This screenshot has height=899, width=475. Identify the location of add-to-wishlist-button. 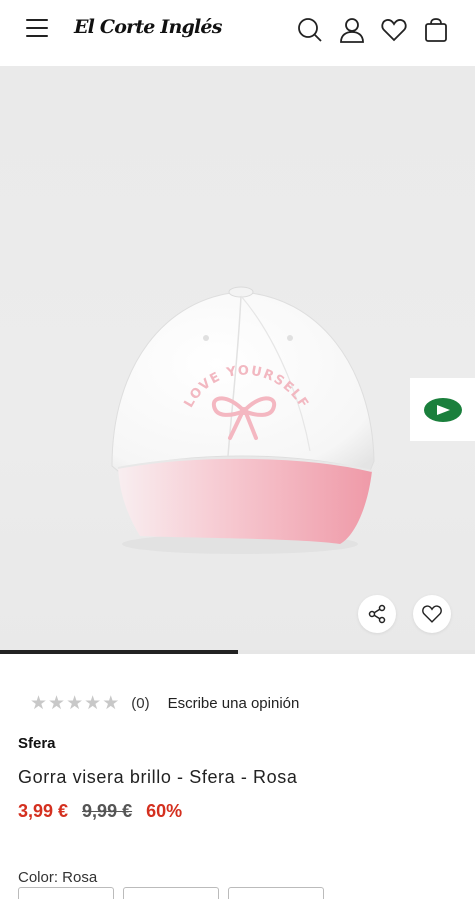
(432, 614).